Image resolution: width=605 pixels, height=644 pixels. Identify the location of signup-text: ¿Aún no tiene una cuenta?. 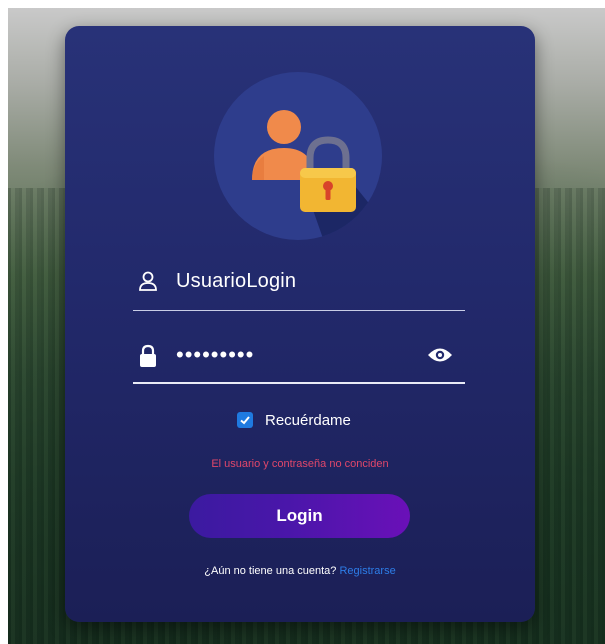
(270, 571).